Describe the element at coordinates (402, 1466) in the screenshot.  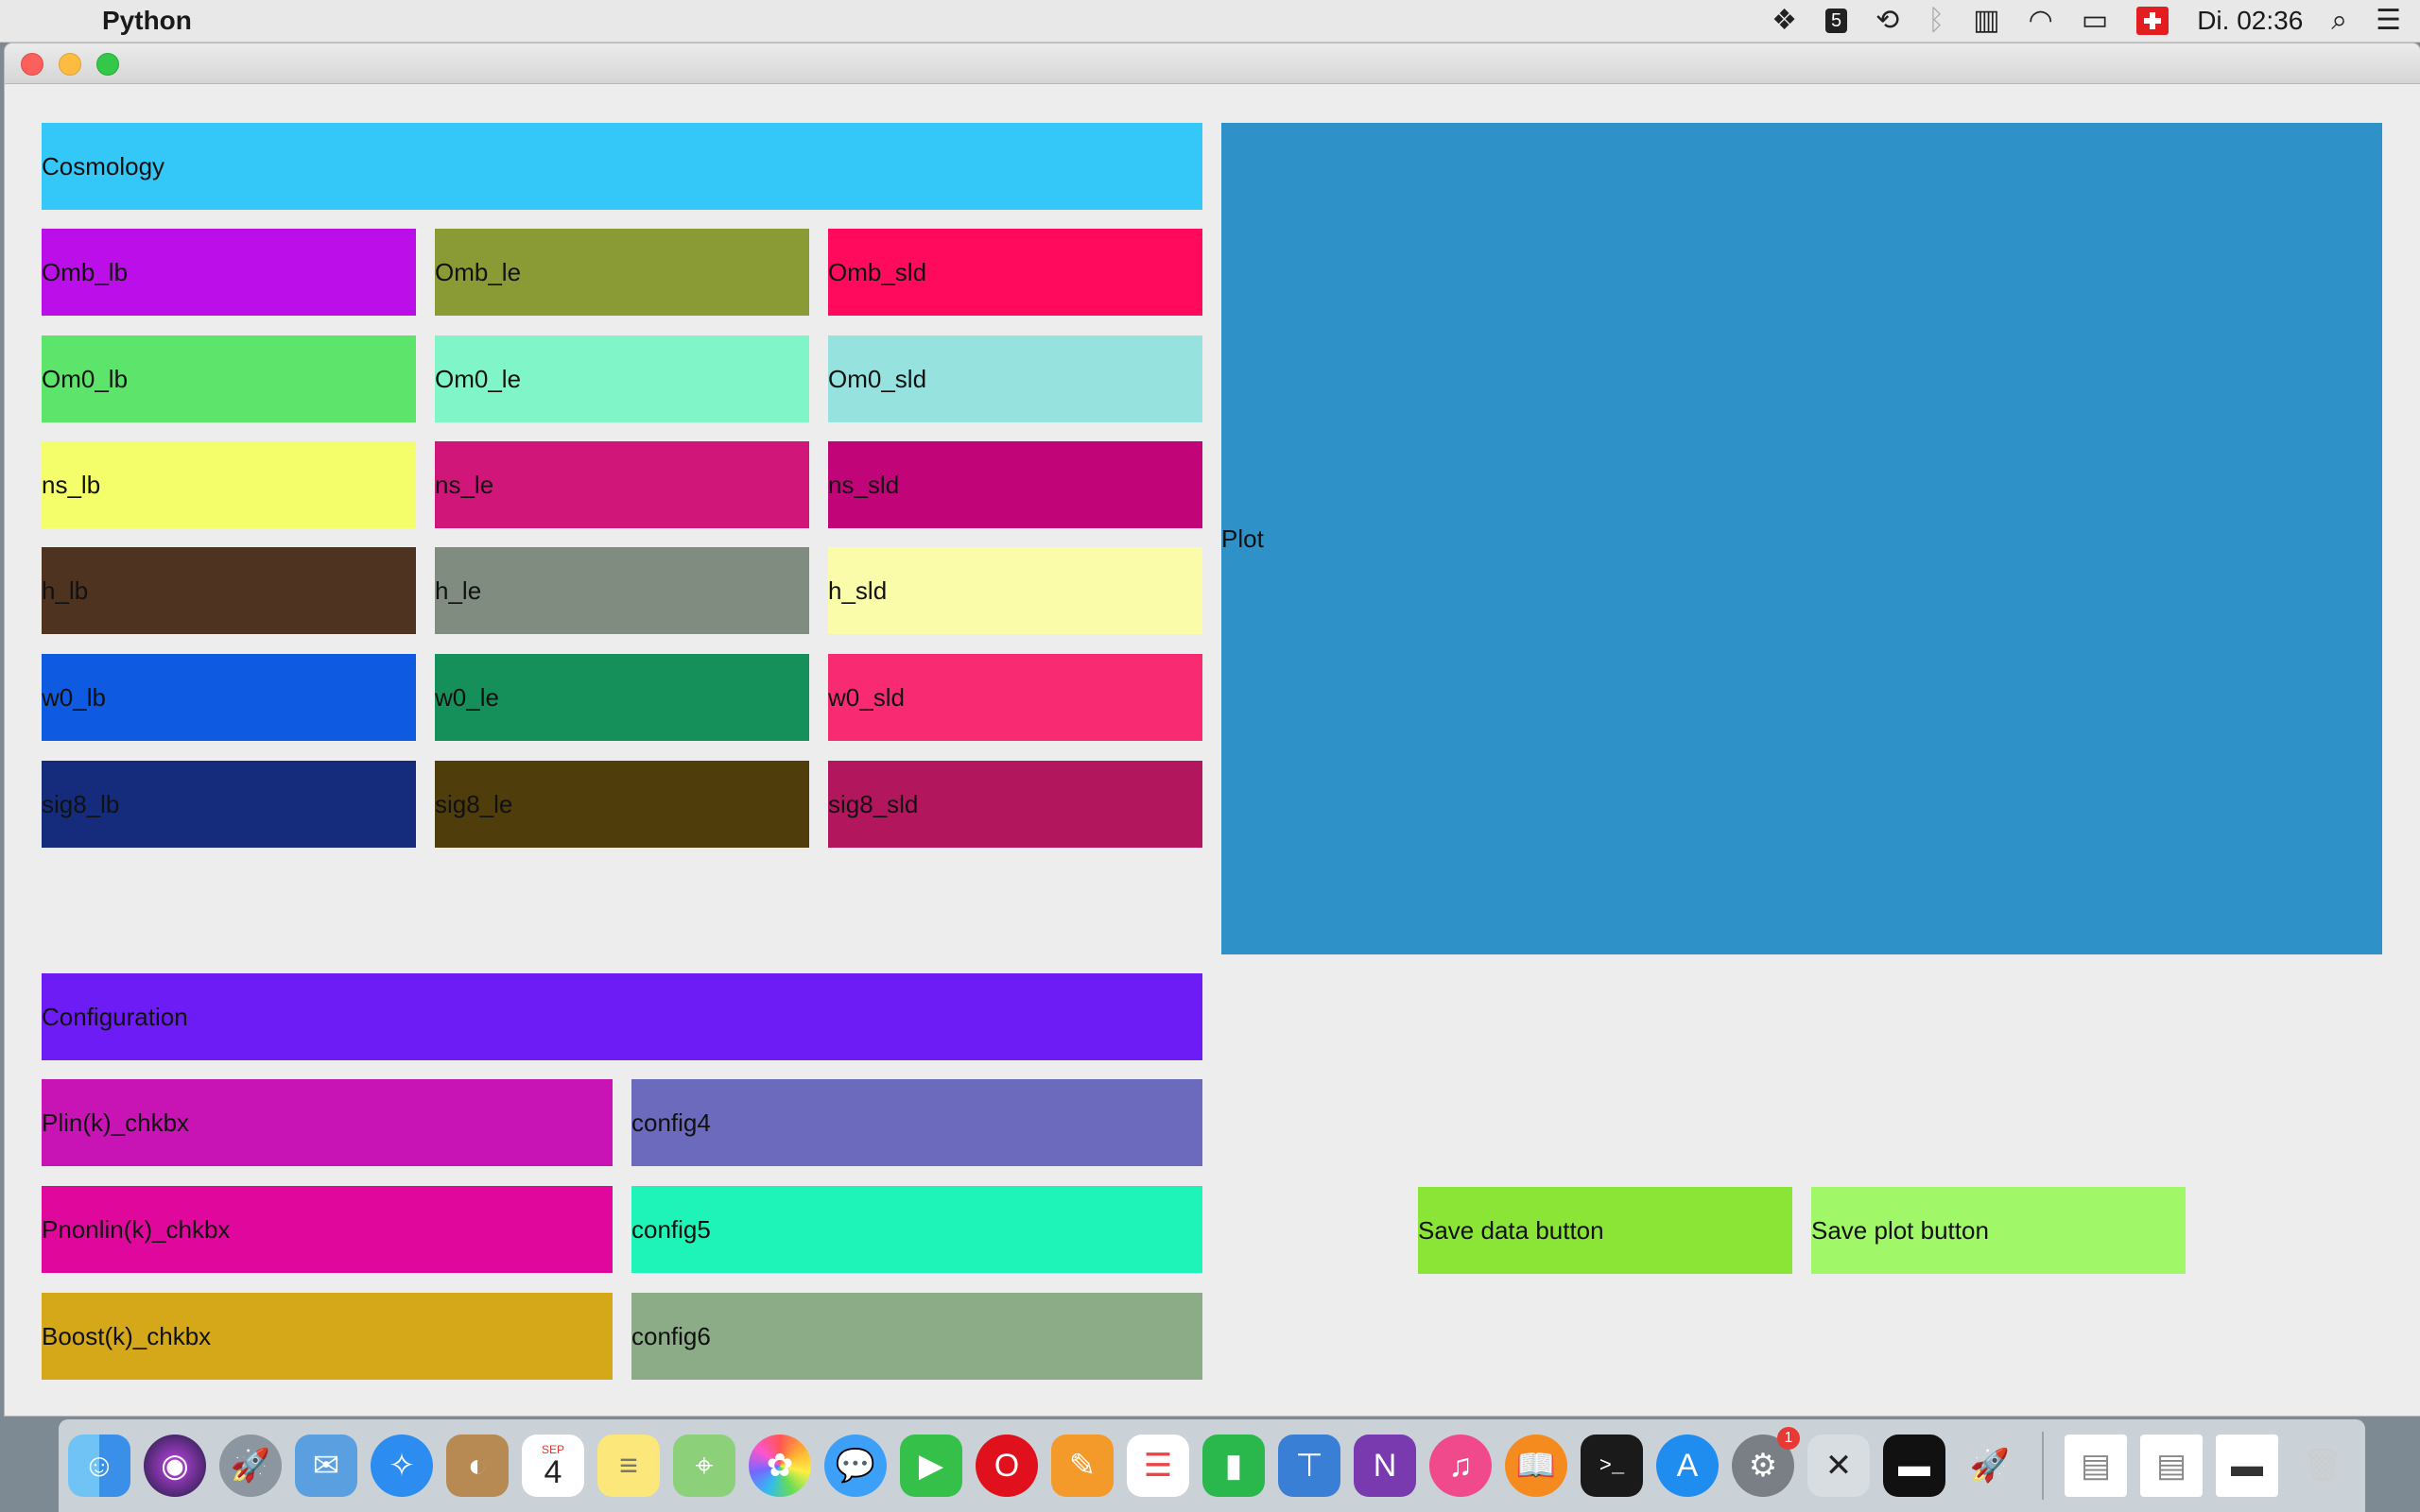
I see `safari-icon: ✧` at that location.